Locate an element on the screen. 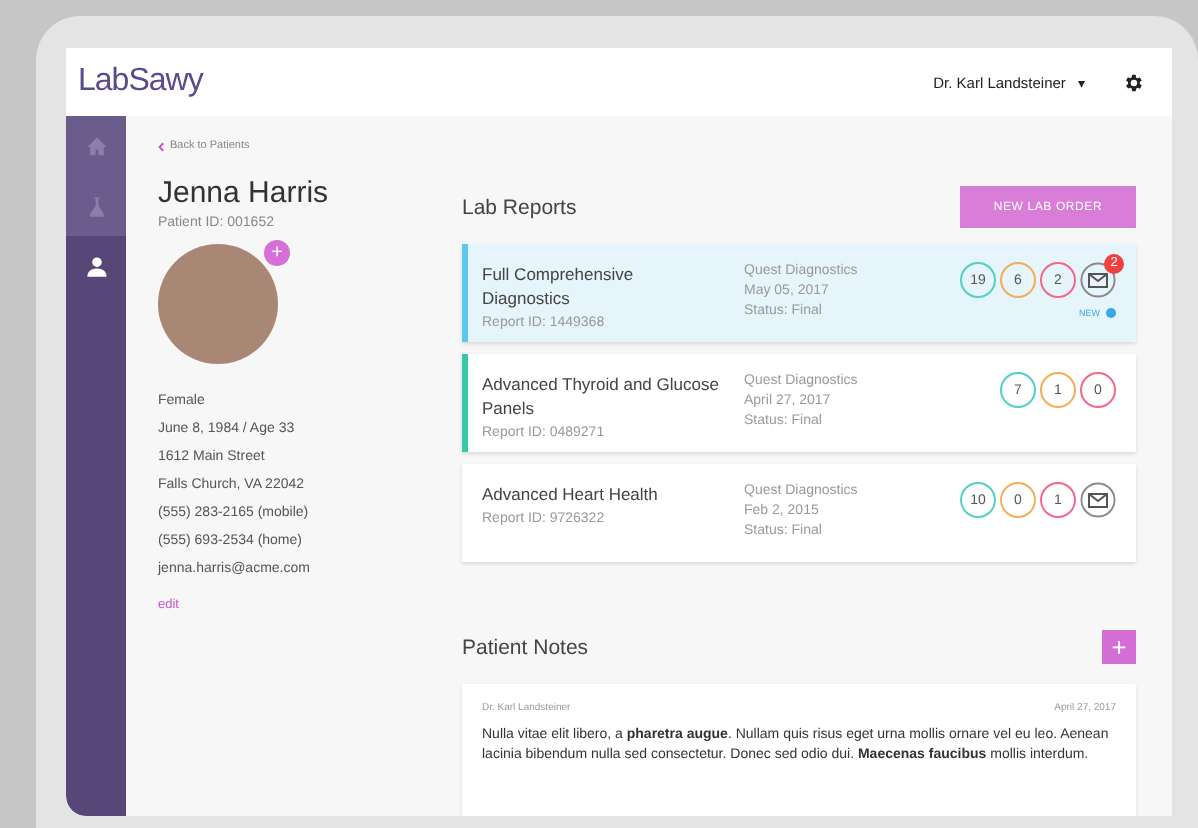  home-icon is located at coordinates (96, 146).